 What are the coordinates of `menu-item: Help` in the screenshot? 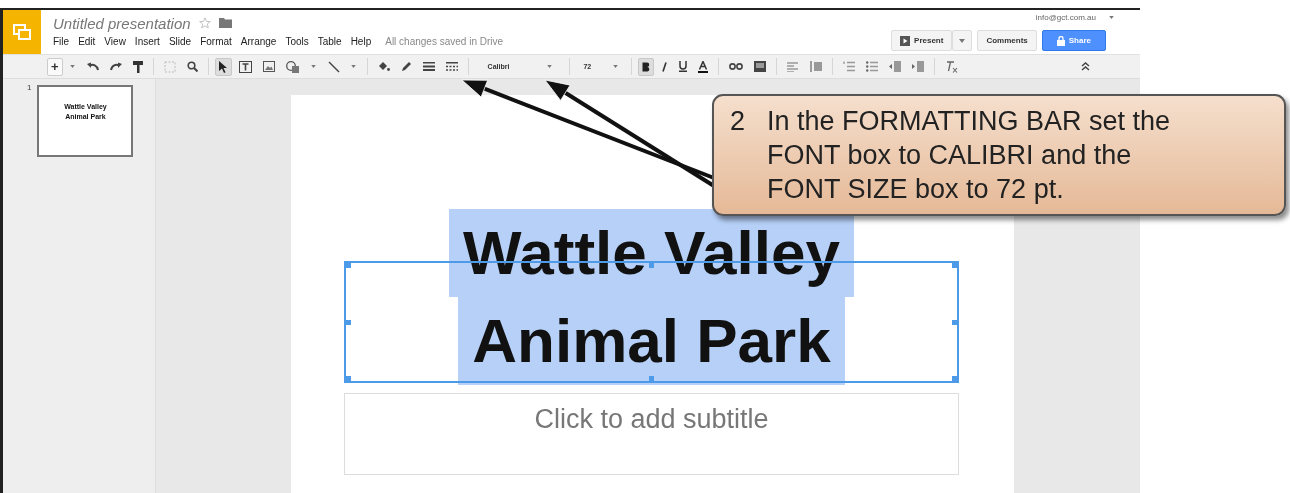 It's located at (361, 41).